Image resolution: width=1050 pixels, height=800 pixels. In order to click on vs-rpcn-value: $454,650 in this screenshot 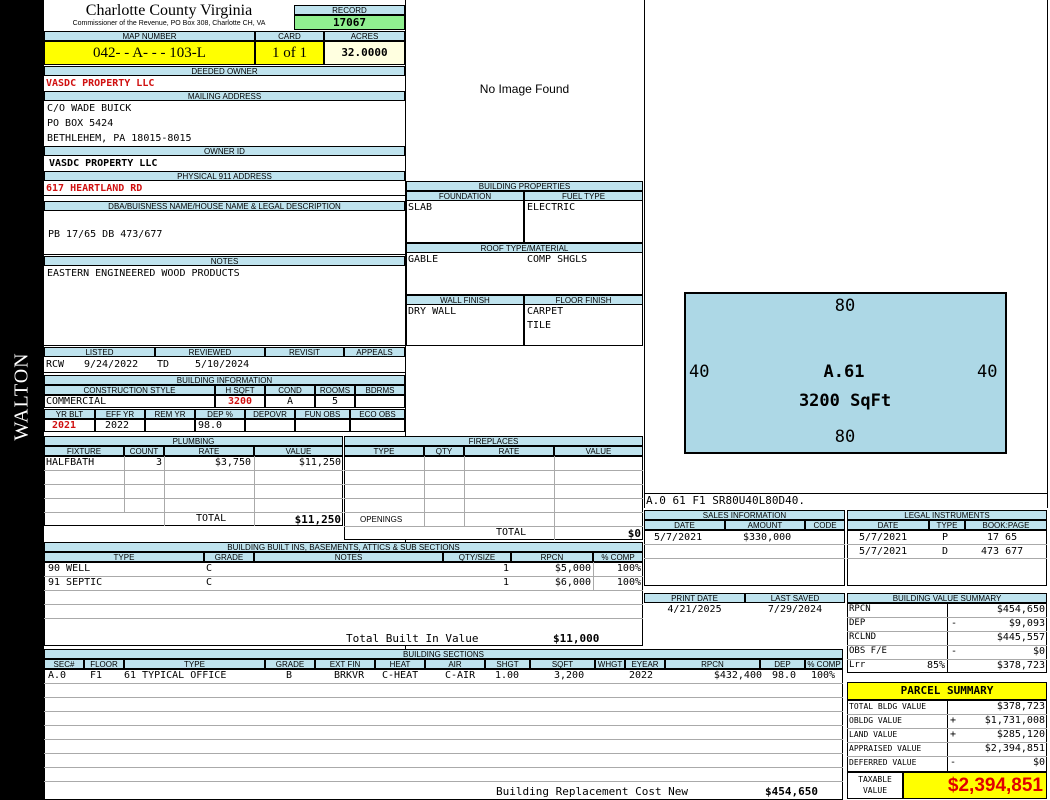, I will do `click(1020, 609)`.